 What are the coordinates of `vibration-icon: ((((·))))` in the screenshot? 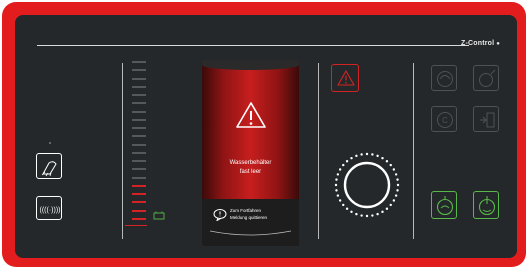 It's located at (50, 210).